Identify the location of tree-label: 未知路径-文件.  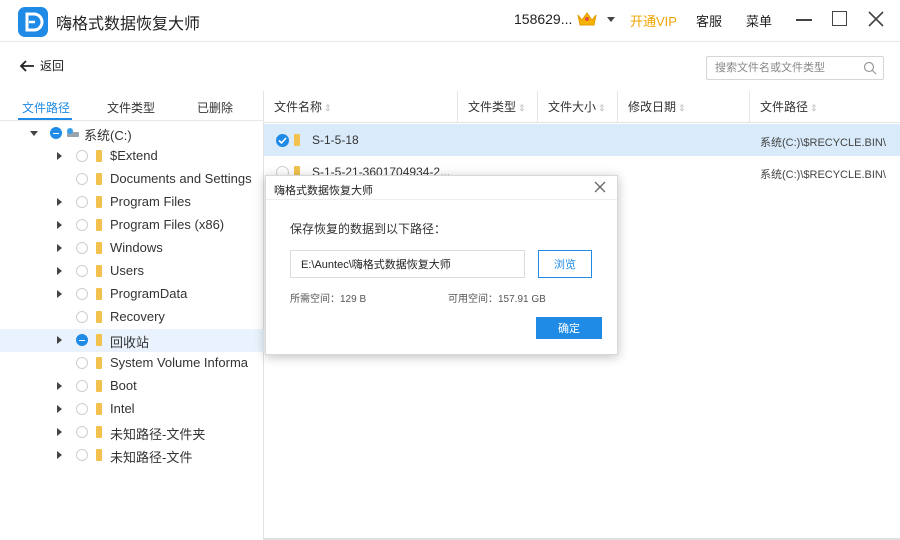
(151, 457).